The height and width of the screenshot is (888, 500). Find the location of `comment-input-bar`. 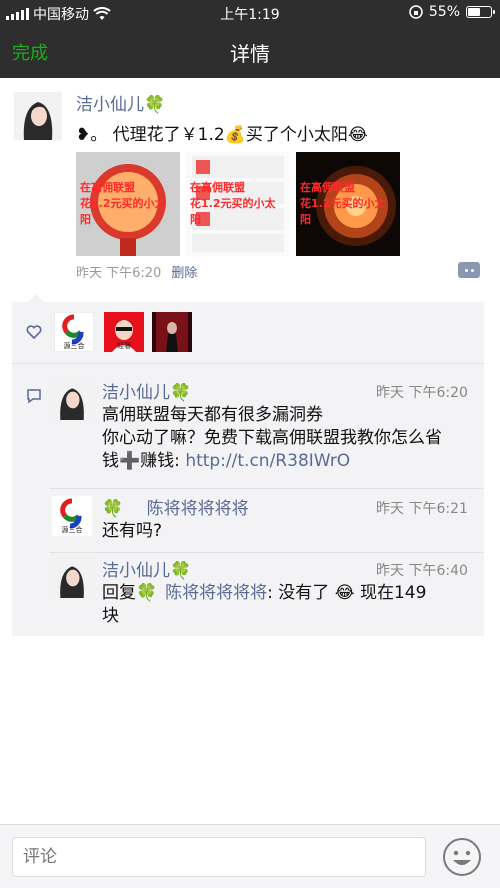

comment-input-bar is located at coordinates (250, 856).